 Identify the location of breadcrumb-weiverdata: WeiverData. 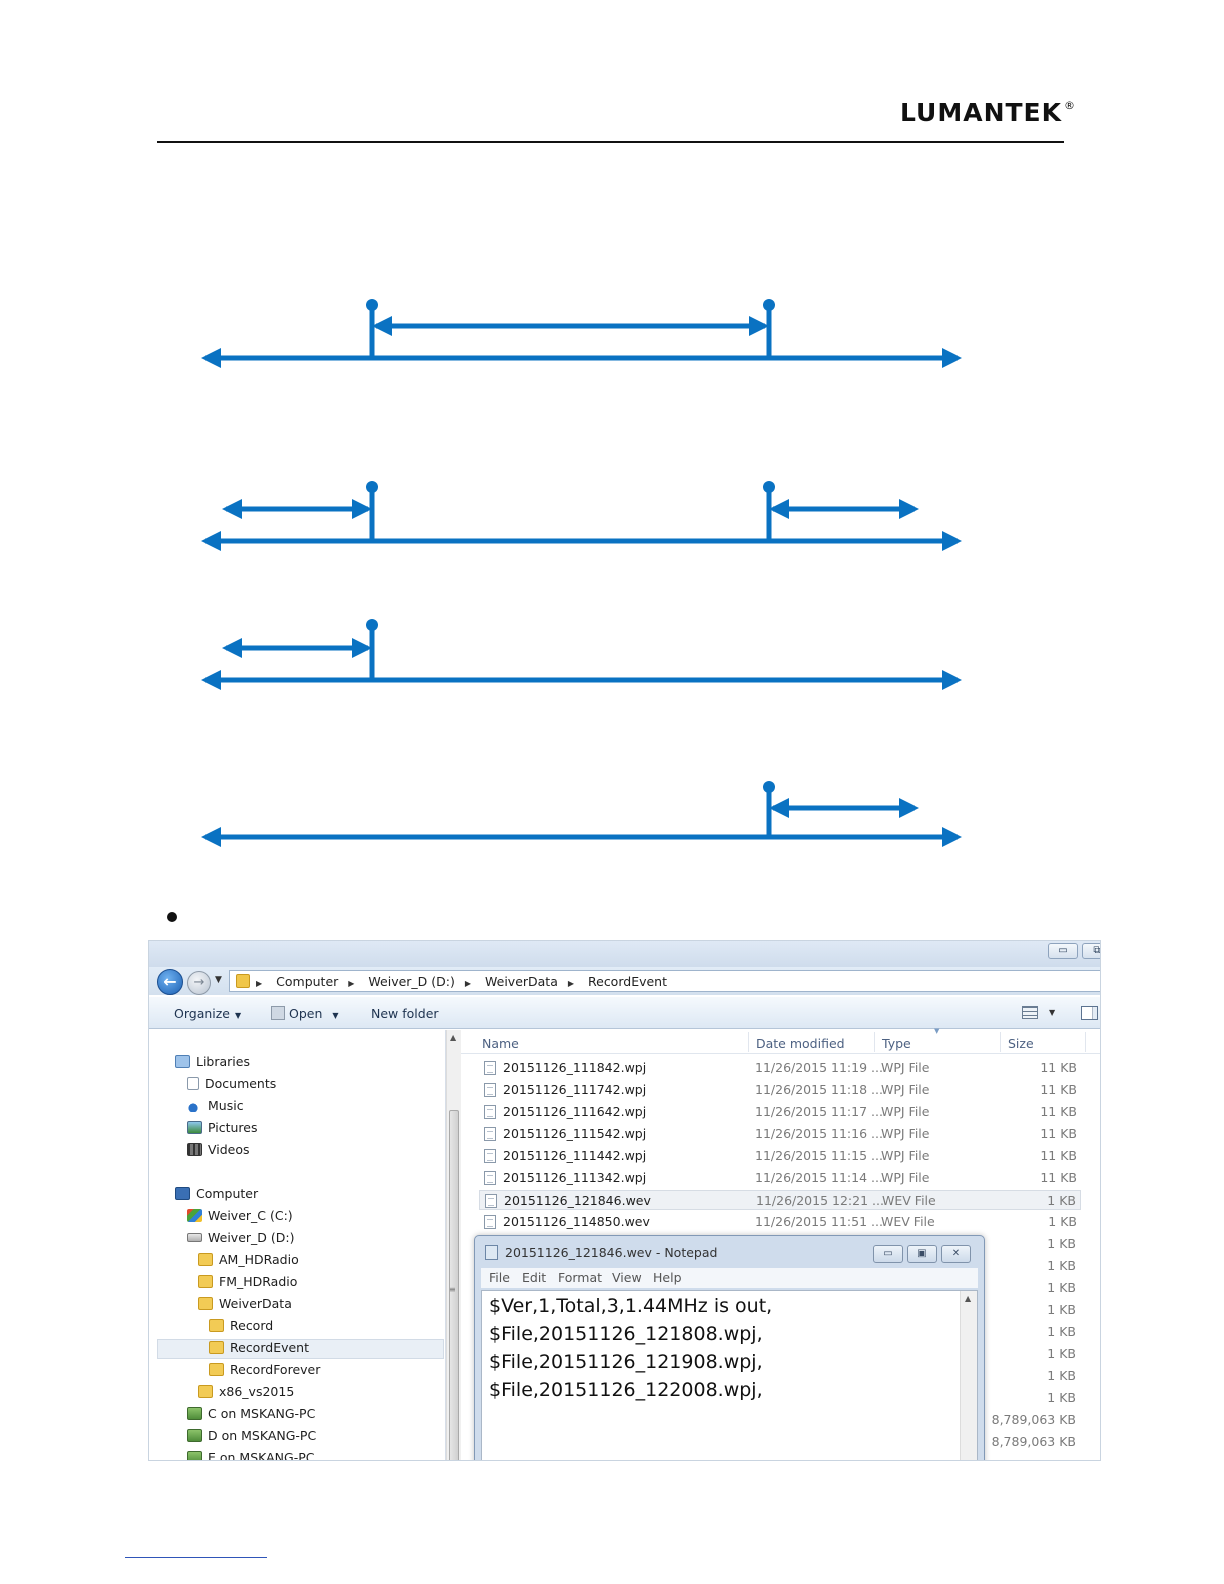
(521, 981).